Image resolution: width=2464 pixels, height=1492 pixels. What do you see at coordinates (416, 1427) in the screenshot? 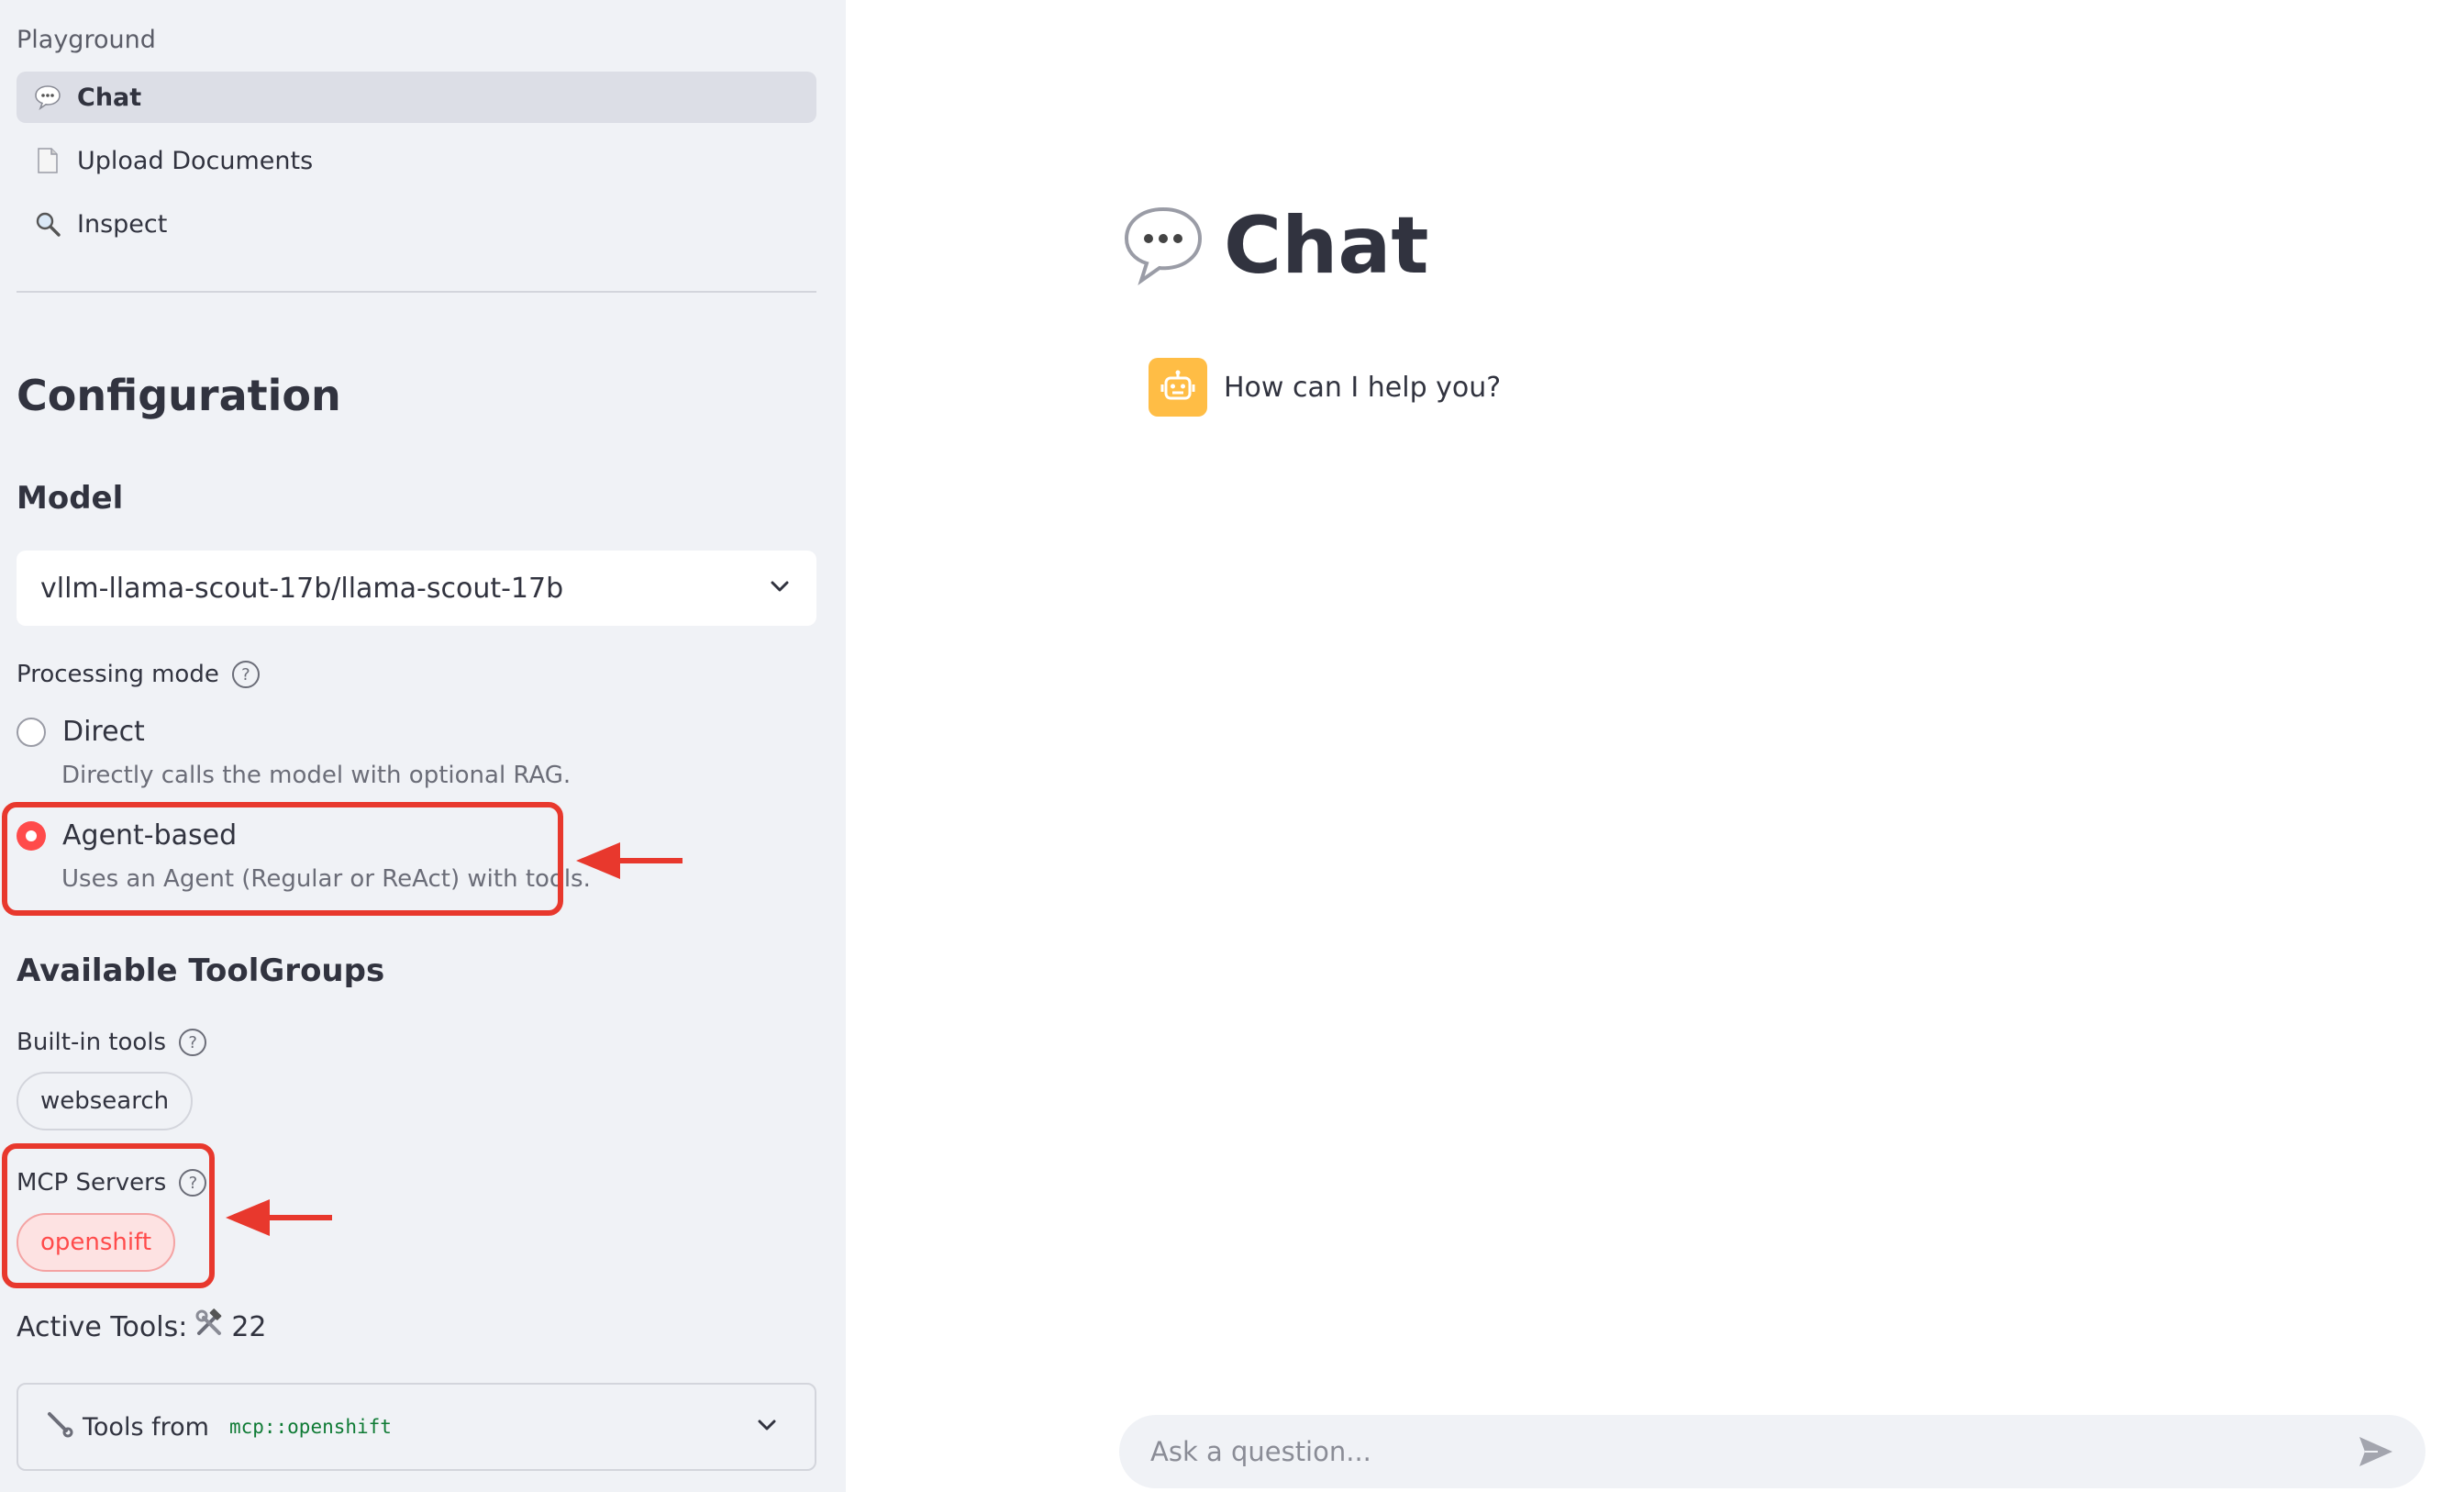
I see `tools-expander: Tools from mcp::openshift` at bounding box center [416, 1427].